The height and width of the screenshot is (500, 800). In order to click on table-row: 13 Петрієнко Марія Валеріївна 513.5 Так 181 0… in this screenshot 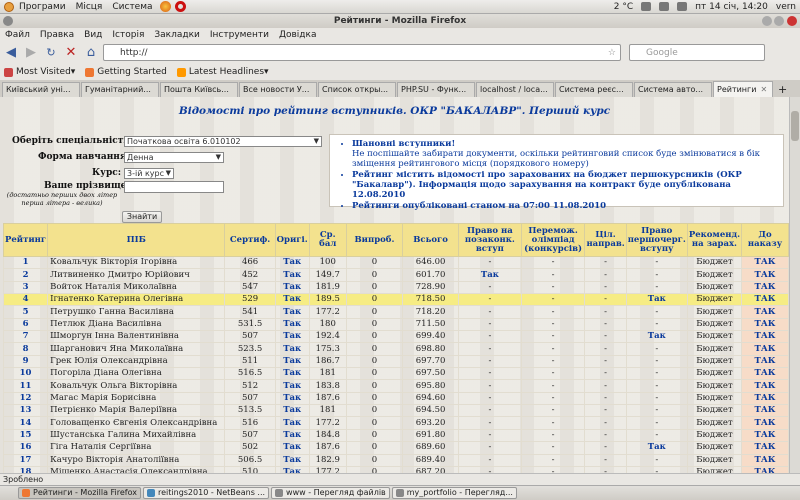, I will do `click(395, 411)`.